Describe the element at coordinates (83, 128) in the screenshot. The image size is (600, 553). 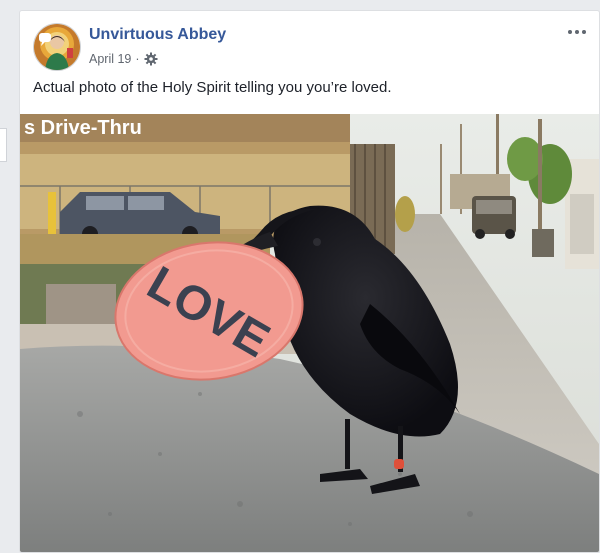
I see `building-sign: s Drive-Thru` at that location.